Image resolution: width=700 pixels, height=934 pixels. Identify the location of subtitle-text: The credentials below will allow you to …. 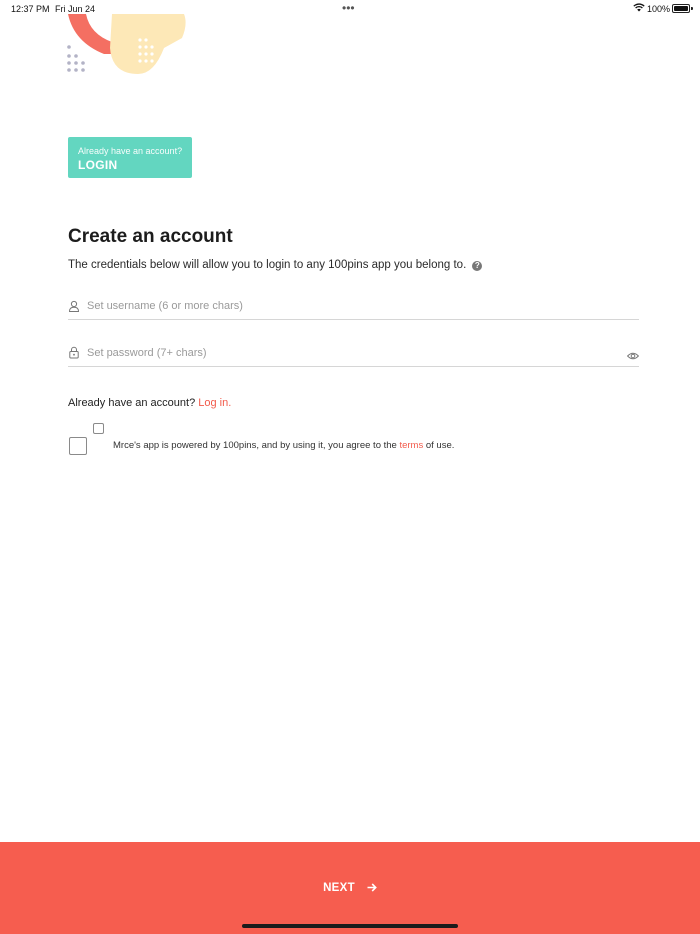
(267, 265).